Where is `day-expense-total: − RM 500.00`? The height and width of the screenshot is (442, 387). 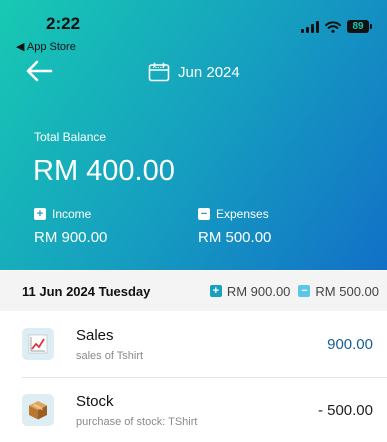
day-expense-total: − RM 500.00 is located at coordinates (338, 291).